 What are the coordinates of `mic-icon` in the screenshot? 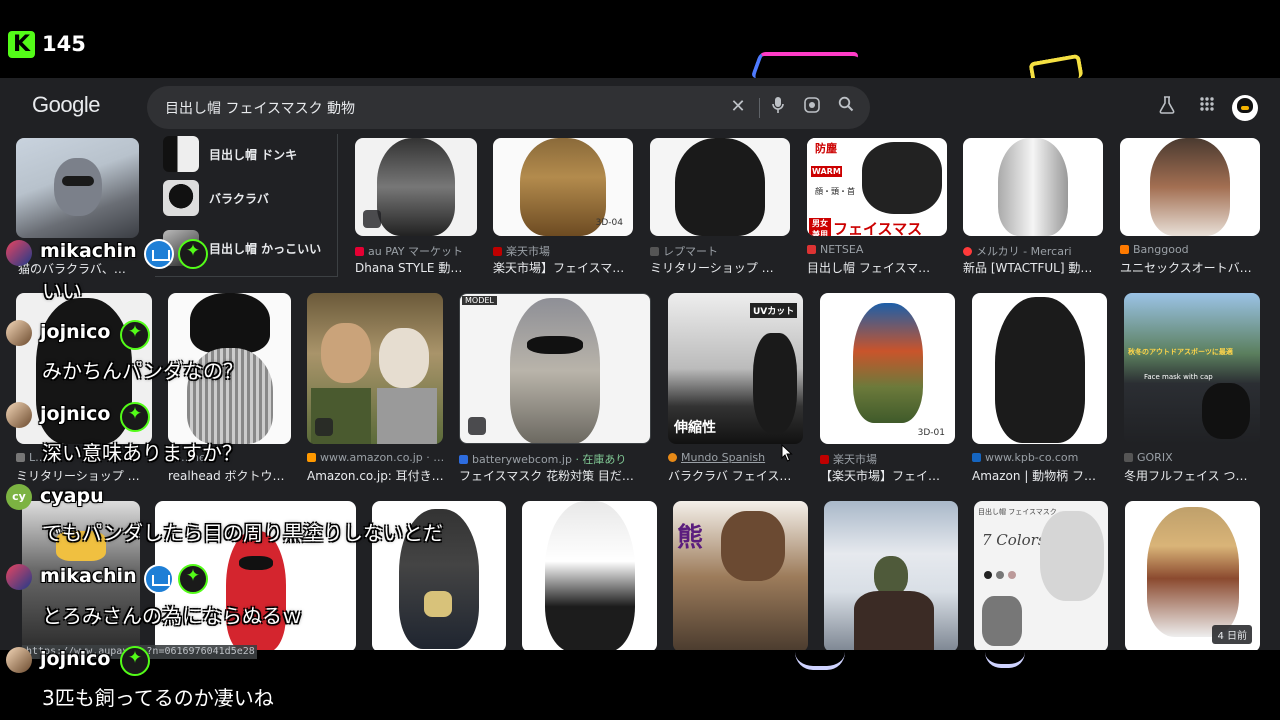 It's located at (778, 107).